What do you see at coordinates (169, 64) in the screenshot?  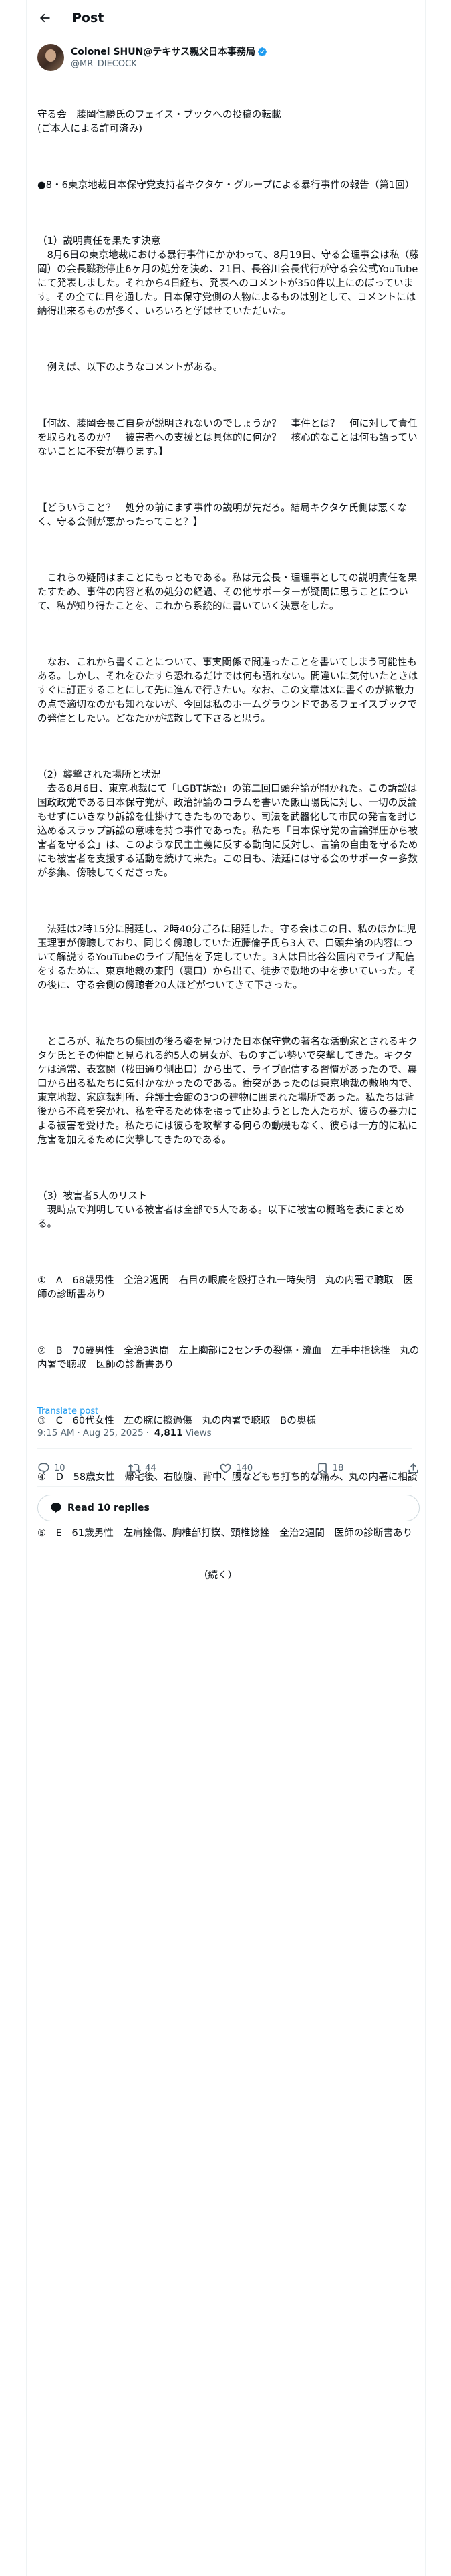 I see `author-handle: @MR_DIECOCK` at bounding box center [169, 64].